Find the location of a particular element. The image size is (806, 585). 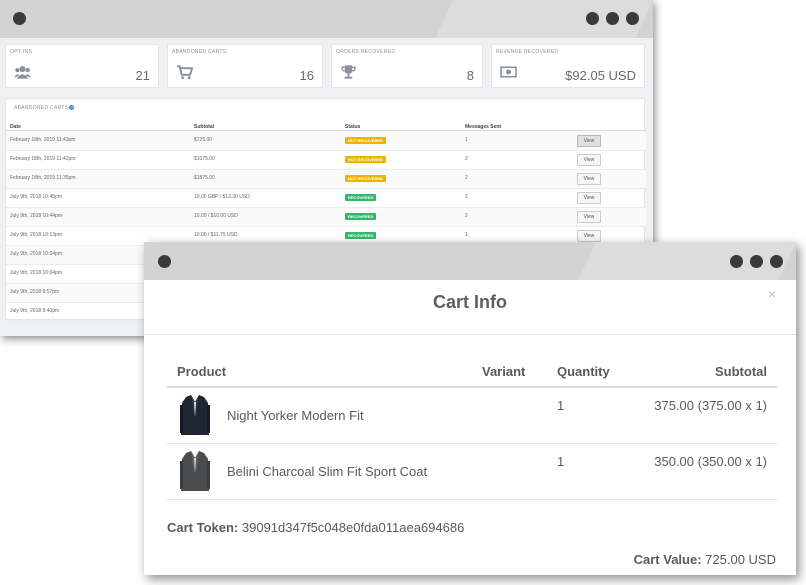

panel-title: ABANDONED CARTS? is located at coordinates (44, 108).